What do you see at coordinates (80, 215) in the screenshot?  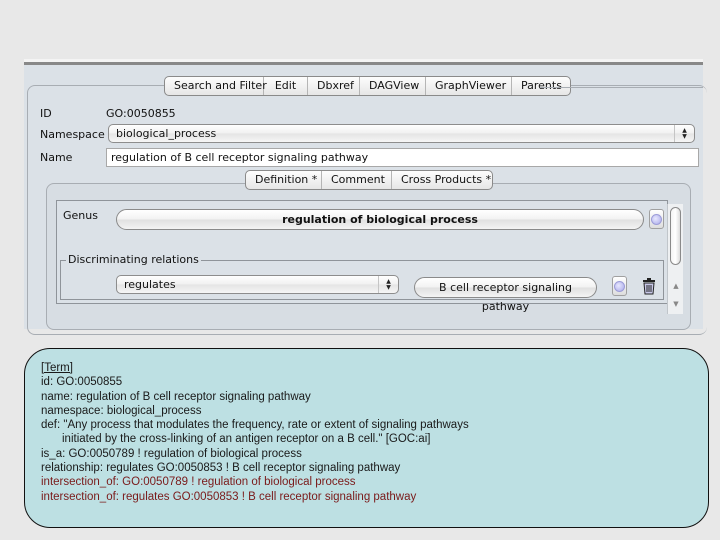 I see `genus-label: Genus` at bounding box center [80, 215].